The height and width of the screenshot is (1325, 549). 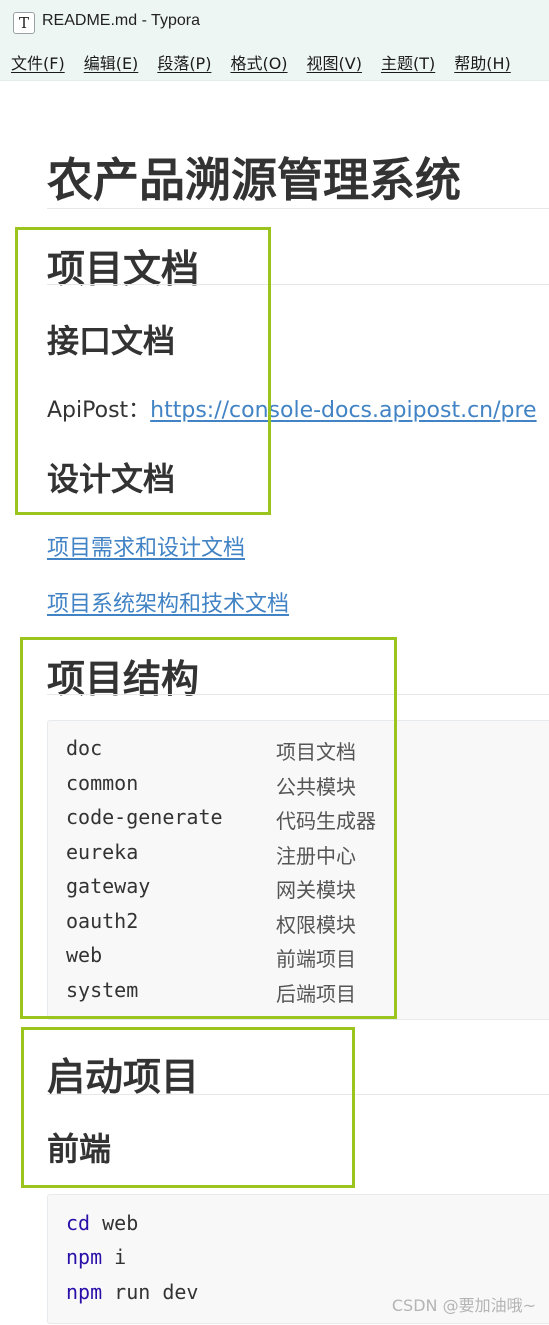 I want to click on code-args: i, so click(x=114, y=1257).